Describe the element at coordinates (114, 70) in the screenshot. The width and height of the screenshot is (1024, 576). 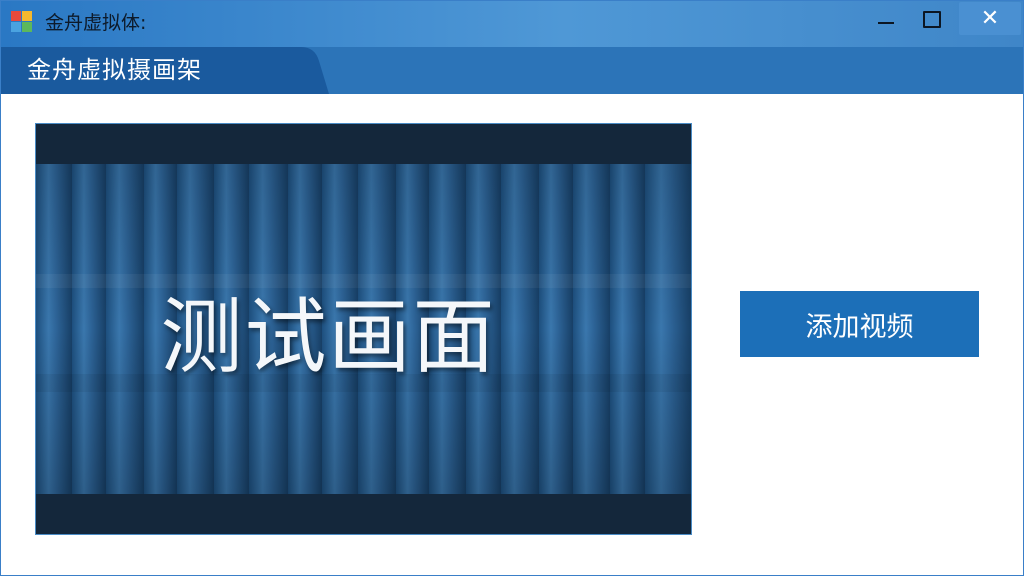
I see `page-title: 金舟虚拟摄画架` at that location.